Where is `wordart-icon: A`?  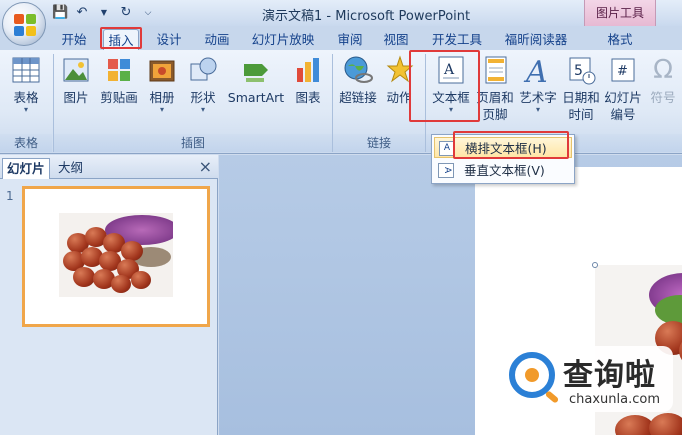 wordart-icon: A is located at coordinates (538, 72).